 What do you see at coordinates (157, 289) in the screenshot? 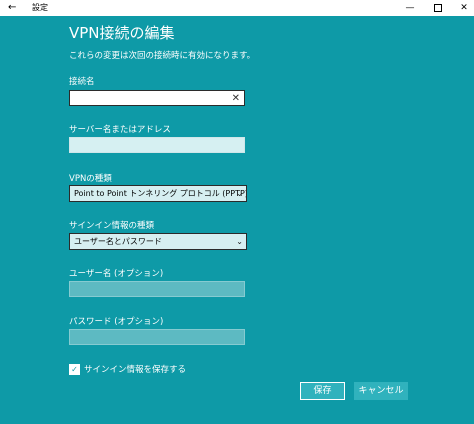
I see `username-input` at bounding box center [157, 289].